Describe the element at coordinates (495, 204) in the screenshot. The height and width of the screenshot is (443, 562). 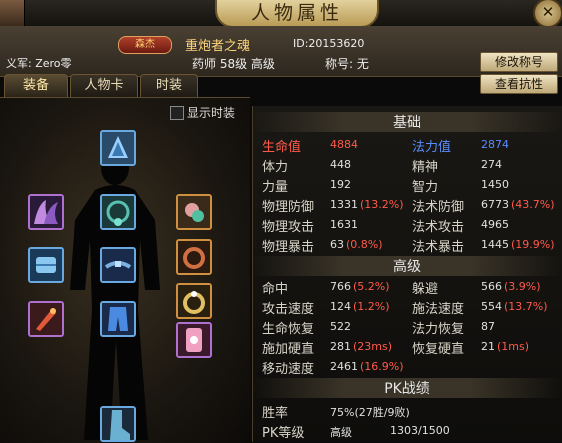
I see `stat-value: 6773` at that location.